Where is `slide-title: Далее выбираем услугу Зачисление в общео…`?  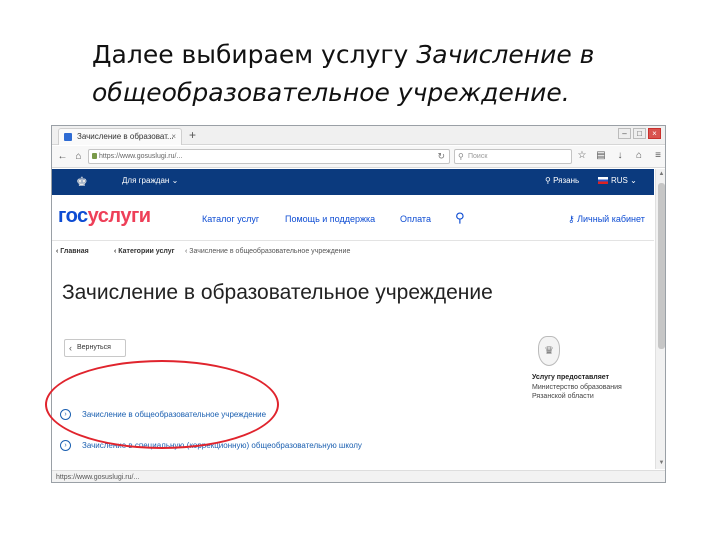
slide-title: Далее выбираем услугу Зачисление в общео… is located at coordinates (372, 74).